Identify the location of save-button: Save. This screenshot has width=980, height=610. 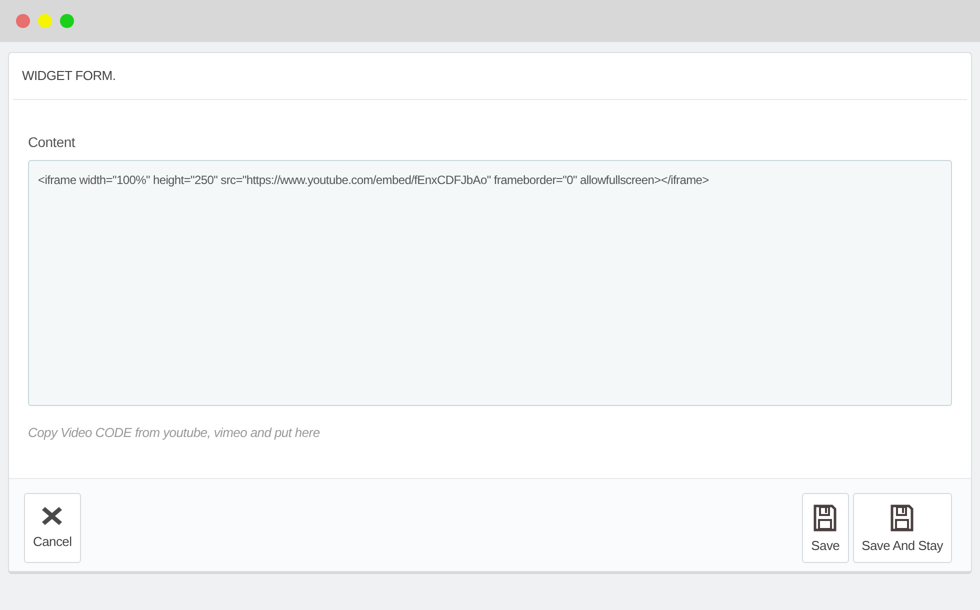
(825, 527).